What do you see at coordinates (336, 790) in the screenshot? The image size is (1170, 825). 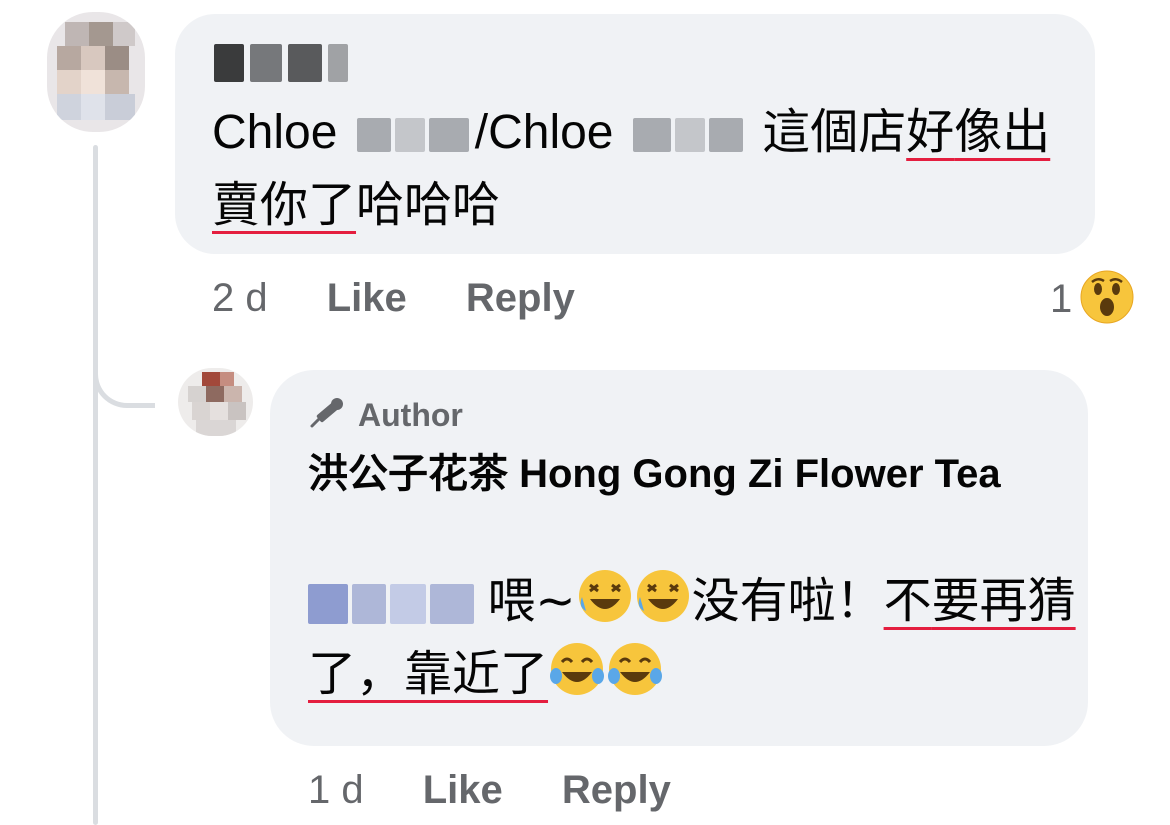 I see `timestamp: 1 d` at bounding box center [336, 790].